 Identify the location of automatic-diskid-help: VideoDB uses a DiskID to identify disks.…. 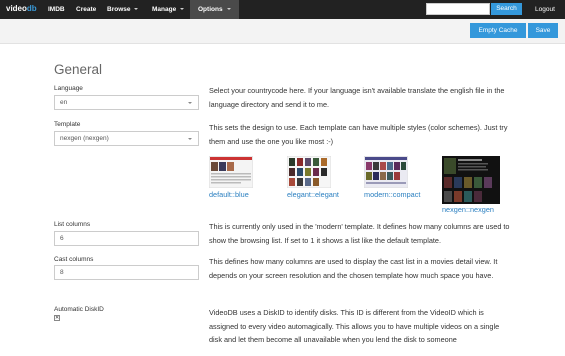
(354, 326).